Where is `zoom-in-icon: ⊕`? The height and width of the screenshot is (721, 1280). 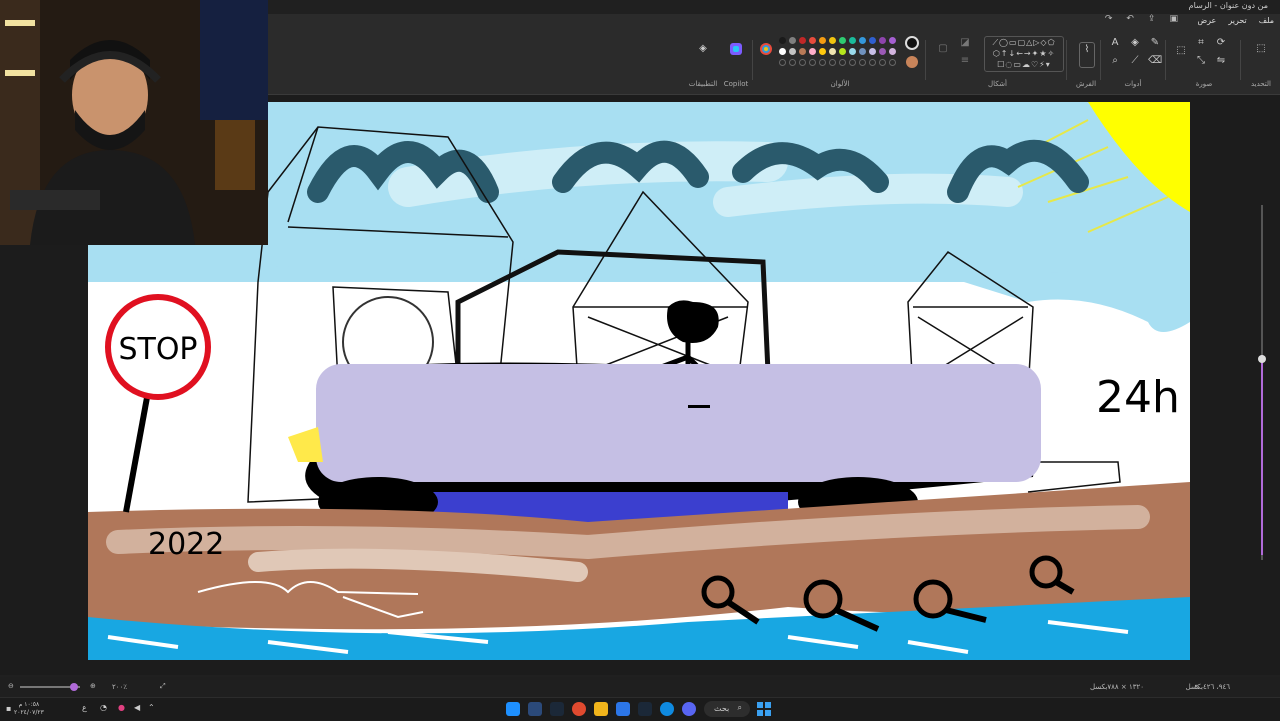
zoom-in-icon: ⊕ is located at coordinates (93, 686).